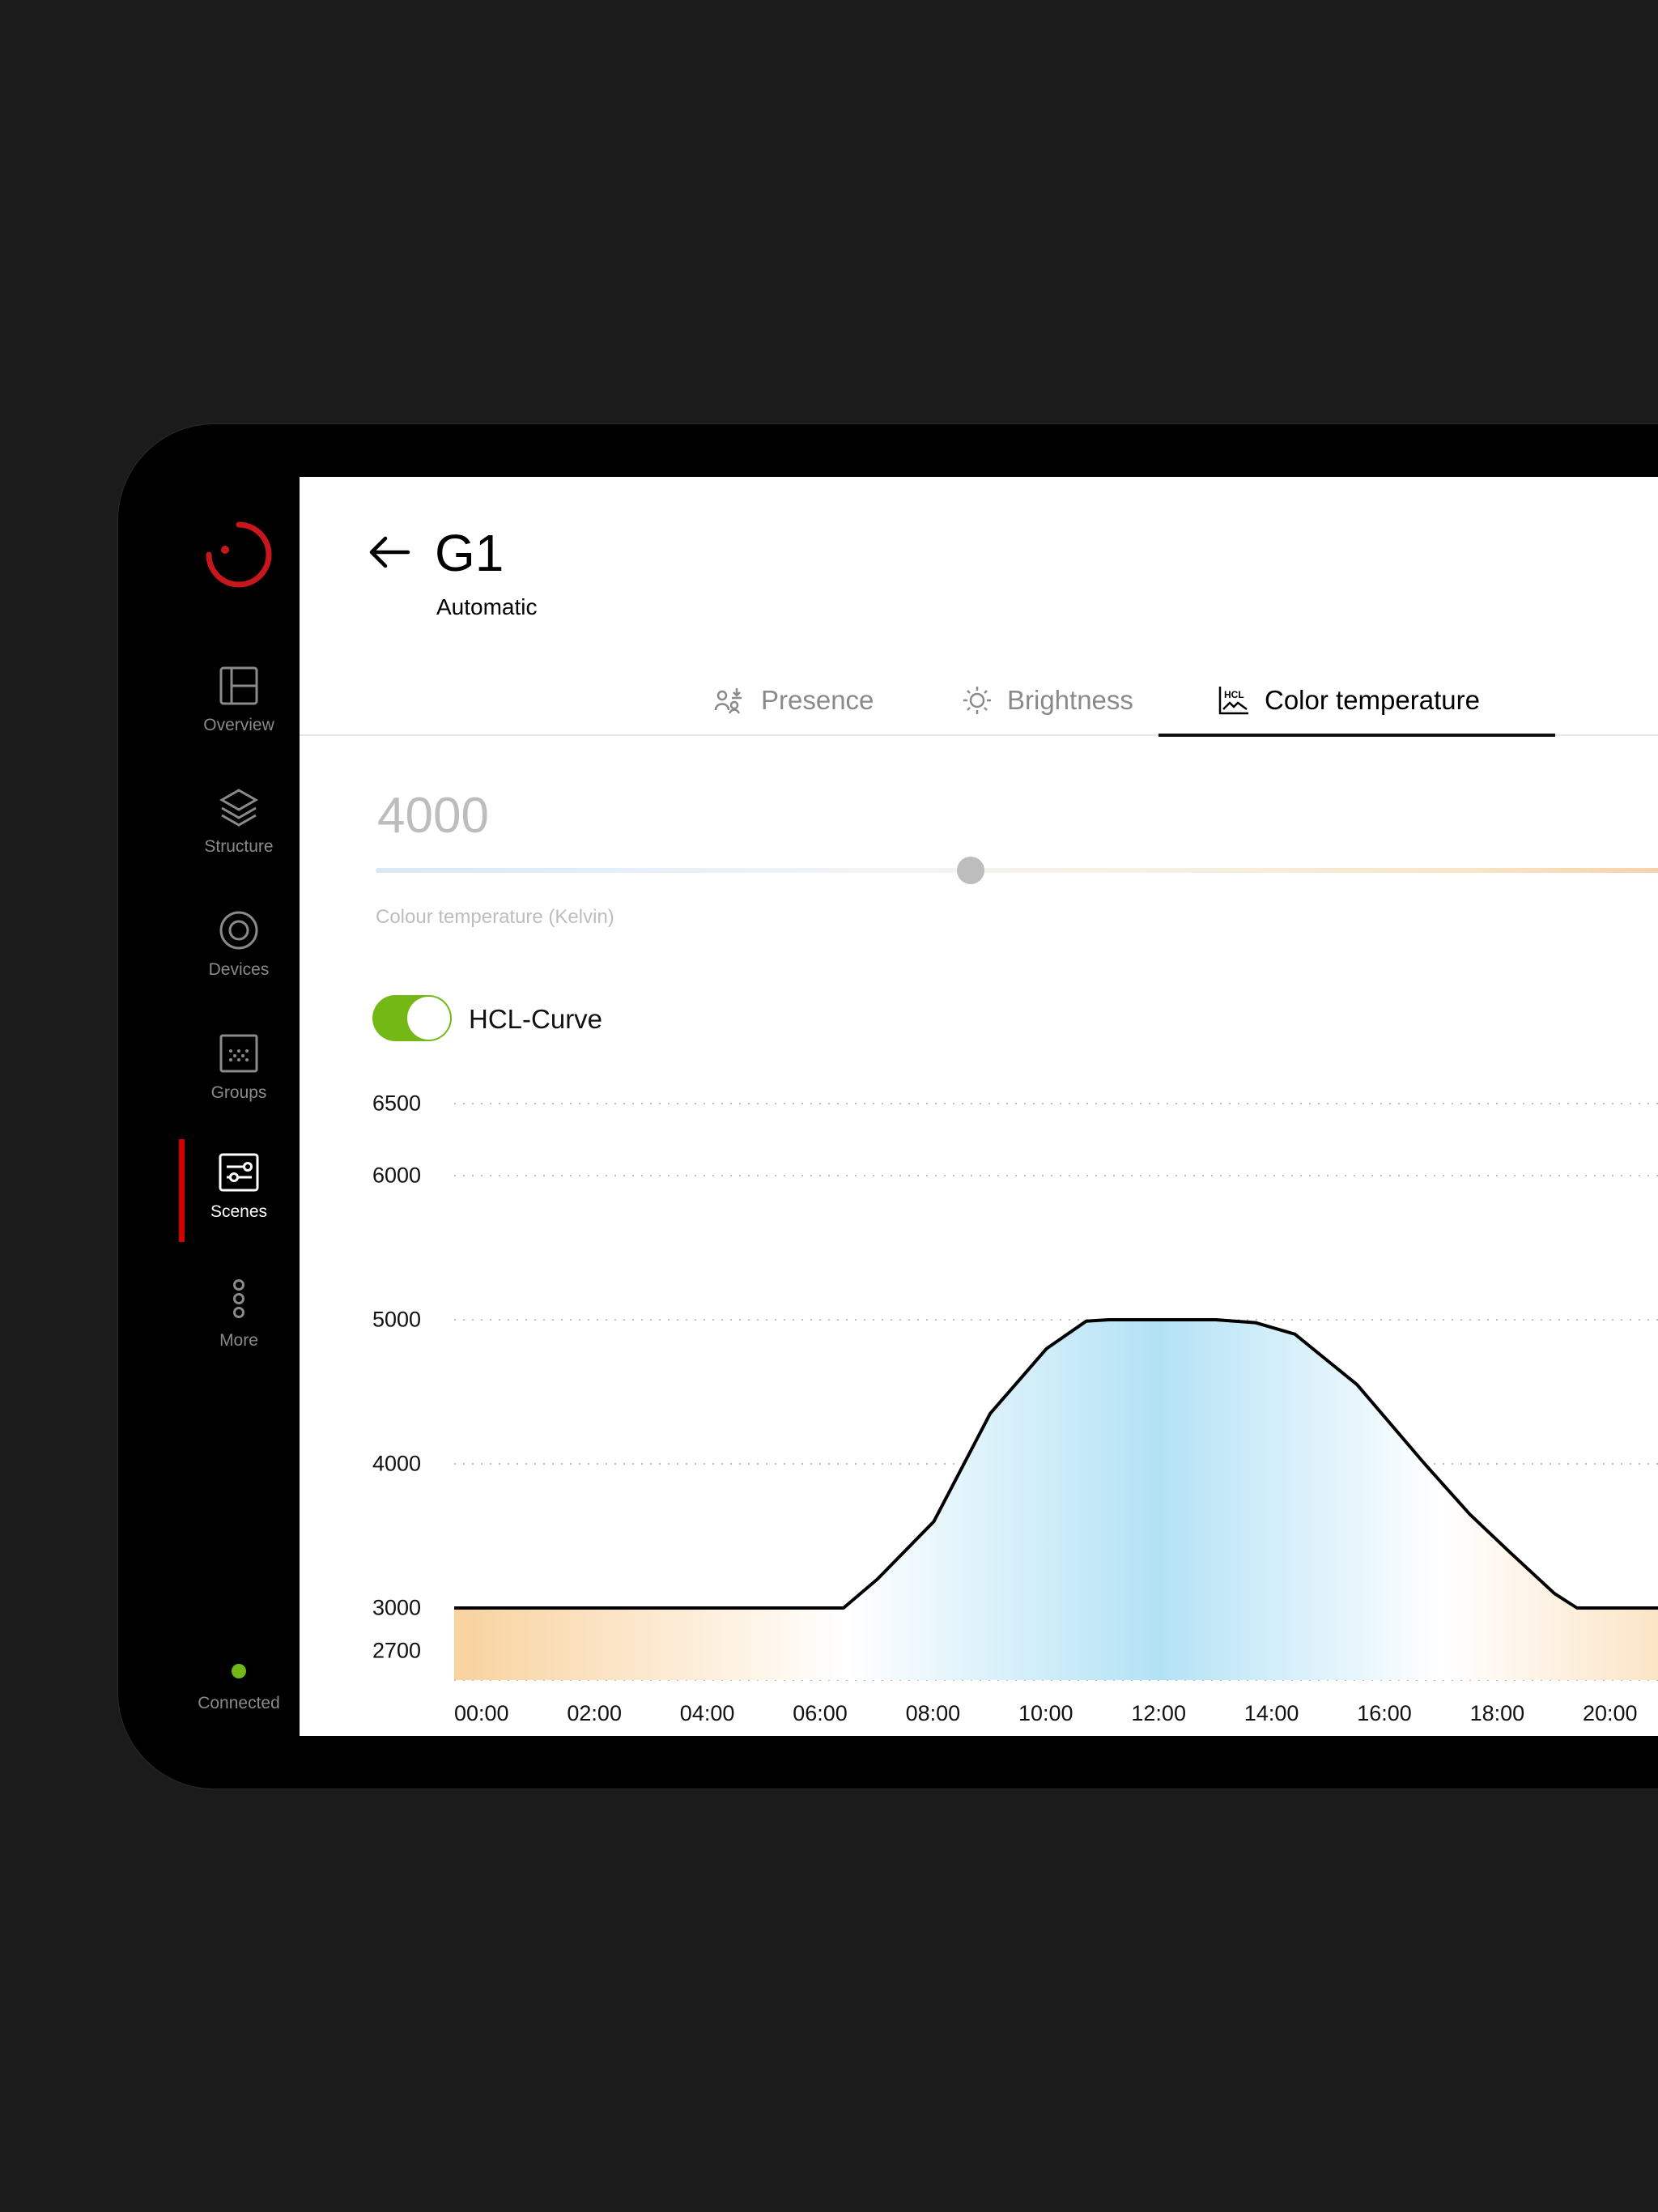  Describe the element at coordinates (594, 1713) in the screenshot. I see `x-tick-label: 02:00` at that location.